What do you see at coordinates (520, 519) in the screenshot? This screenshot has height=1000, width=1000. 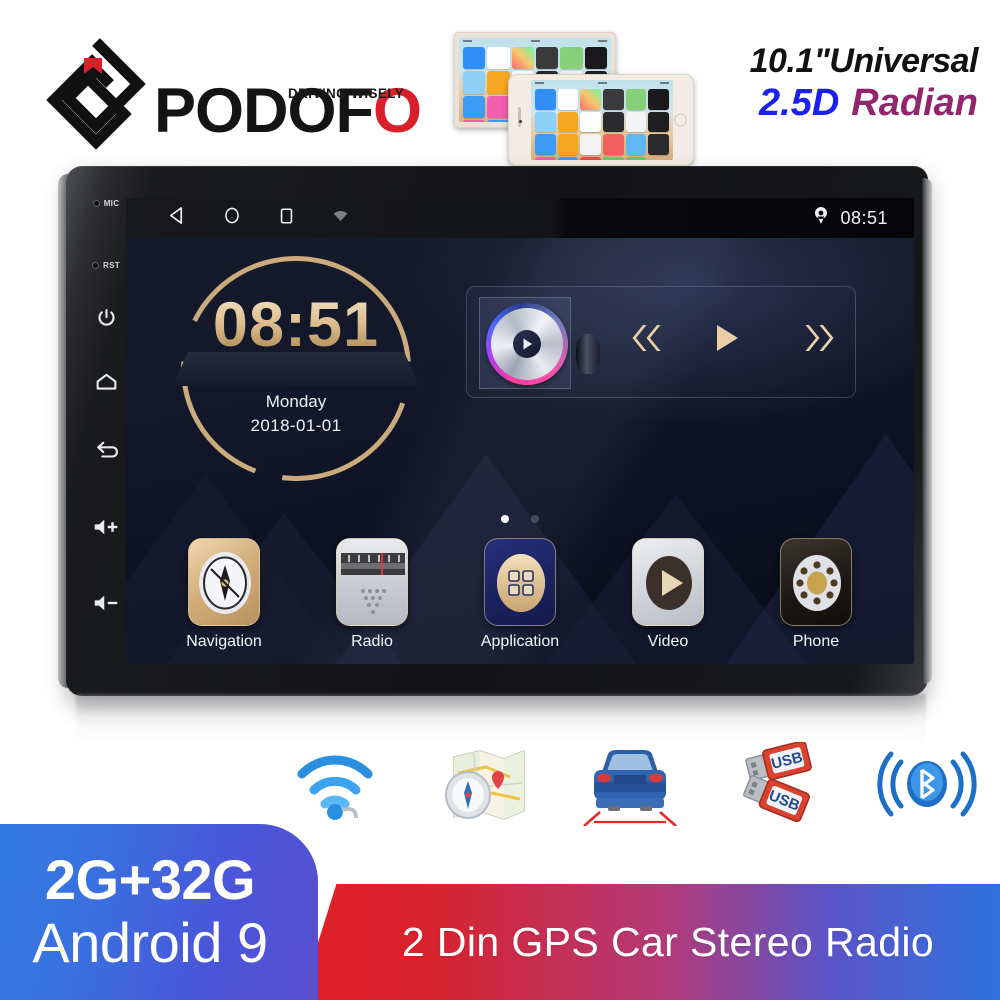 I see `page-indicator-dots` at bounding box center [520, 519].